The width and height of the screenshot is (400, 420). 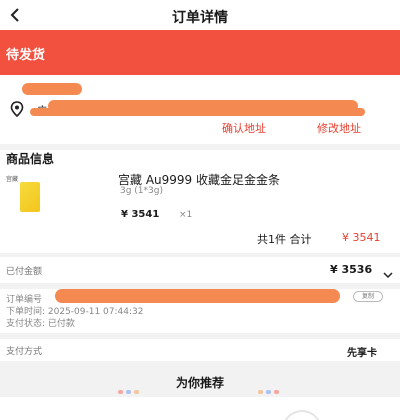 I want to click on product-section-title: 商品信息, so click(x=30, y=159).